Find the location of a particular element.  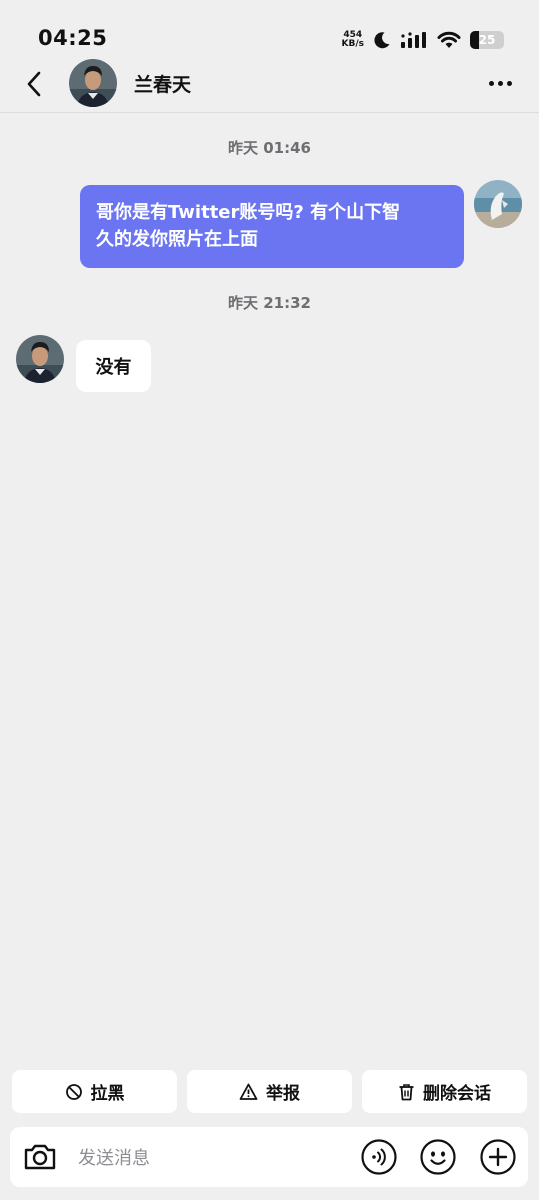

camera-button is located at coordinates (40, 1157).